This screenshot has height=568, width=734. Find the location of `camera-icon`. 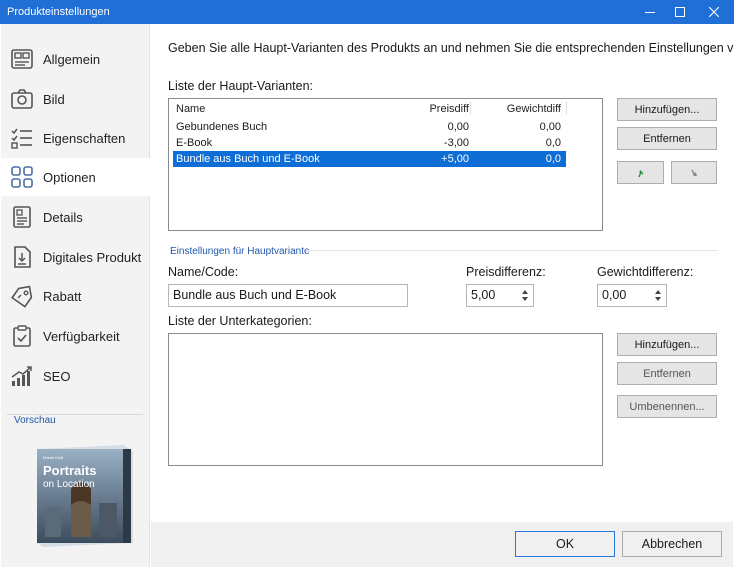

camera-icon is located at coordinates (22, 99).